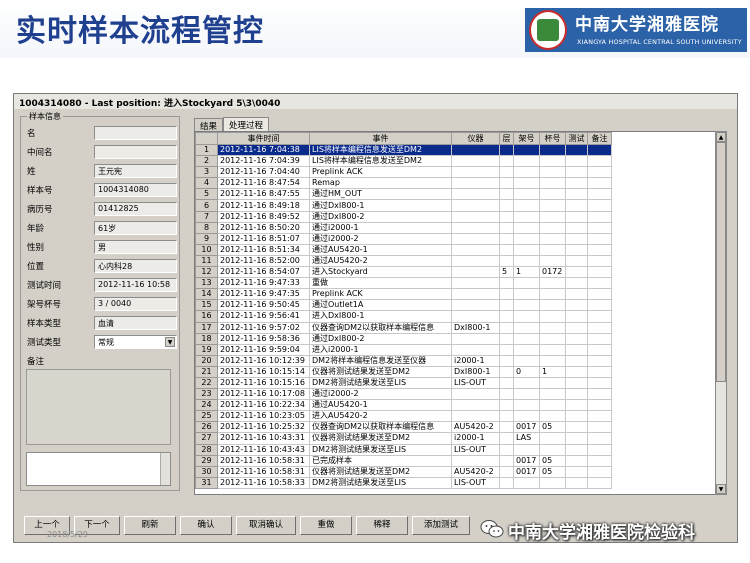 Image resolution: width=750 pixels, height=563 pixels. I want to click on field-label: 架号杯号, so click(44, 305).